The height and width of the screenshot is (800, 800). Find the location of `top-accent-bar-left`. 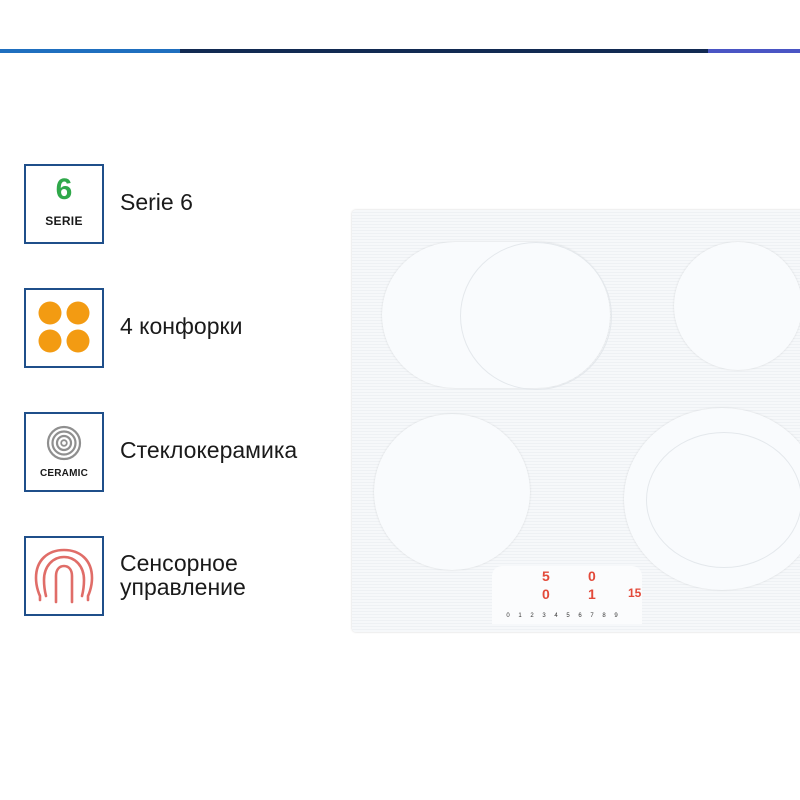

top-accent-bar-left is located at coordinates (90, 51).